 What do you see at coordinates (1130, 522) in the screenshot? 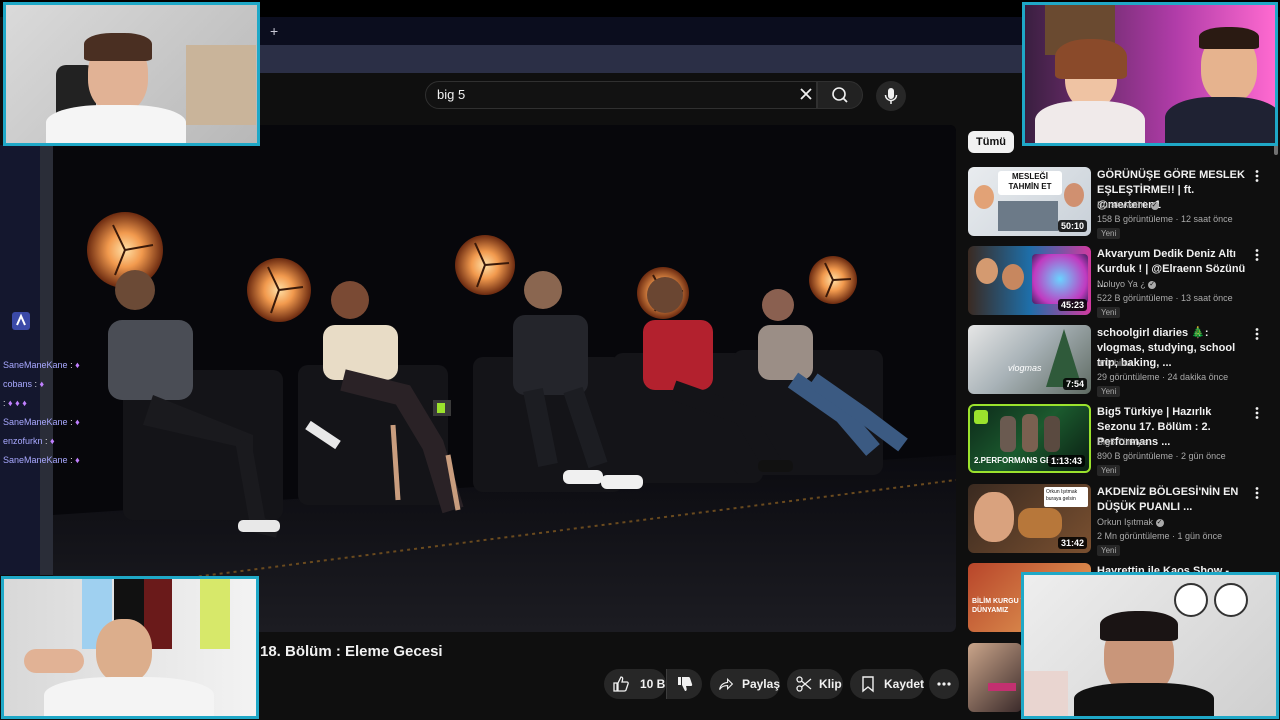
I see `channel-name: Orkun Işıtmak ✓` at bounding box center [1130, 522].